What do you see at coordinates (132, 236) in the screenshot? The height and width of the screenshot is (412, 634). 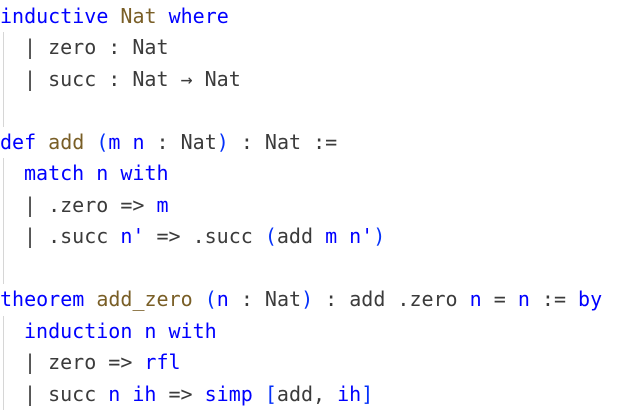 I see `code-token: n'` at bounding box center [132, 236].